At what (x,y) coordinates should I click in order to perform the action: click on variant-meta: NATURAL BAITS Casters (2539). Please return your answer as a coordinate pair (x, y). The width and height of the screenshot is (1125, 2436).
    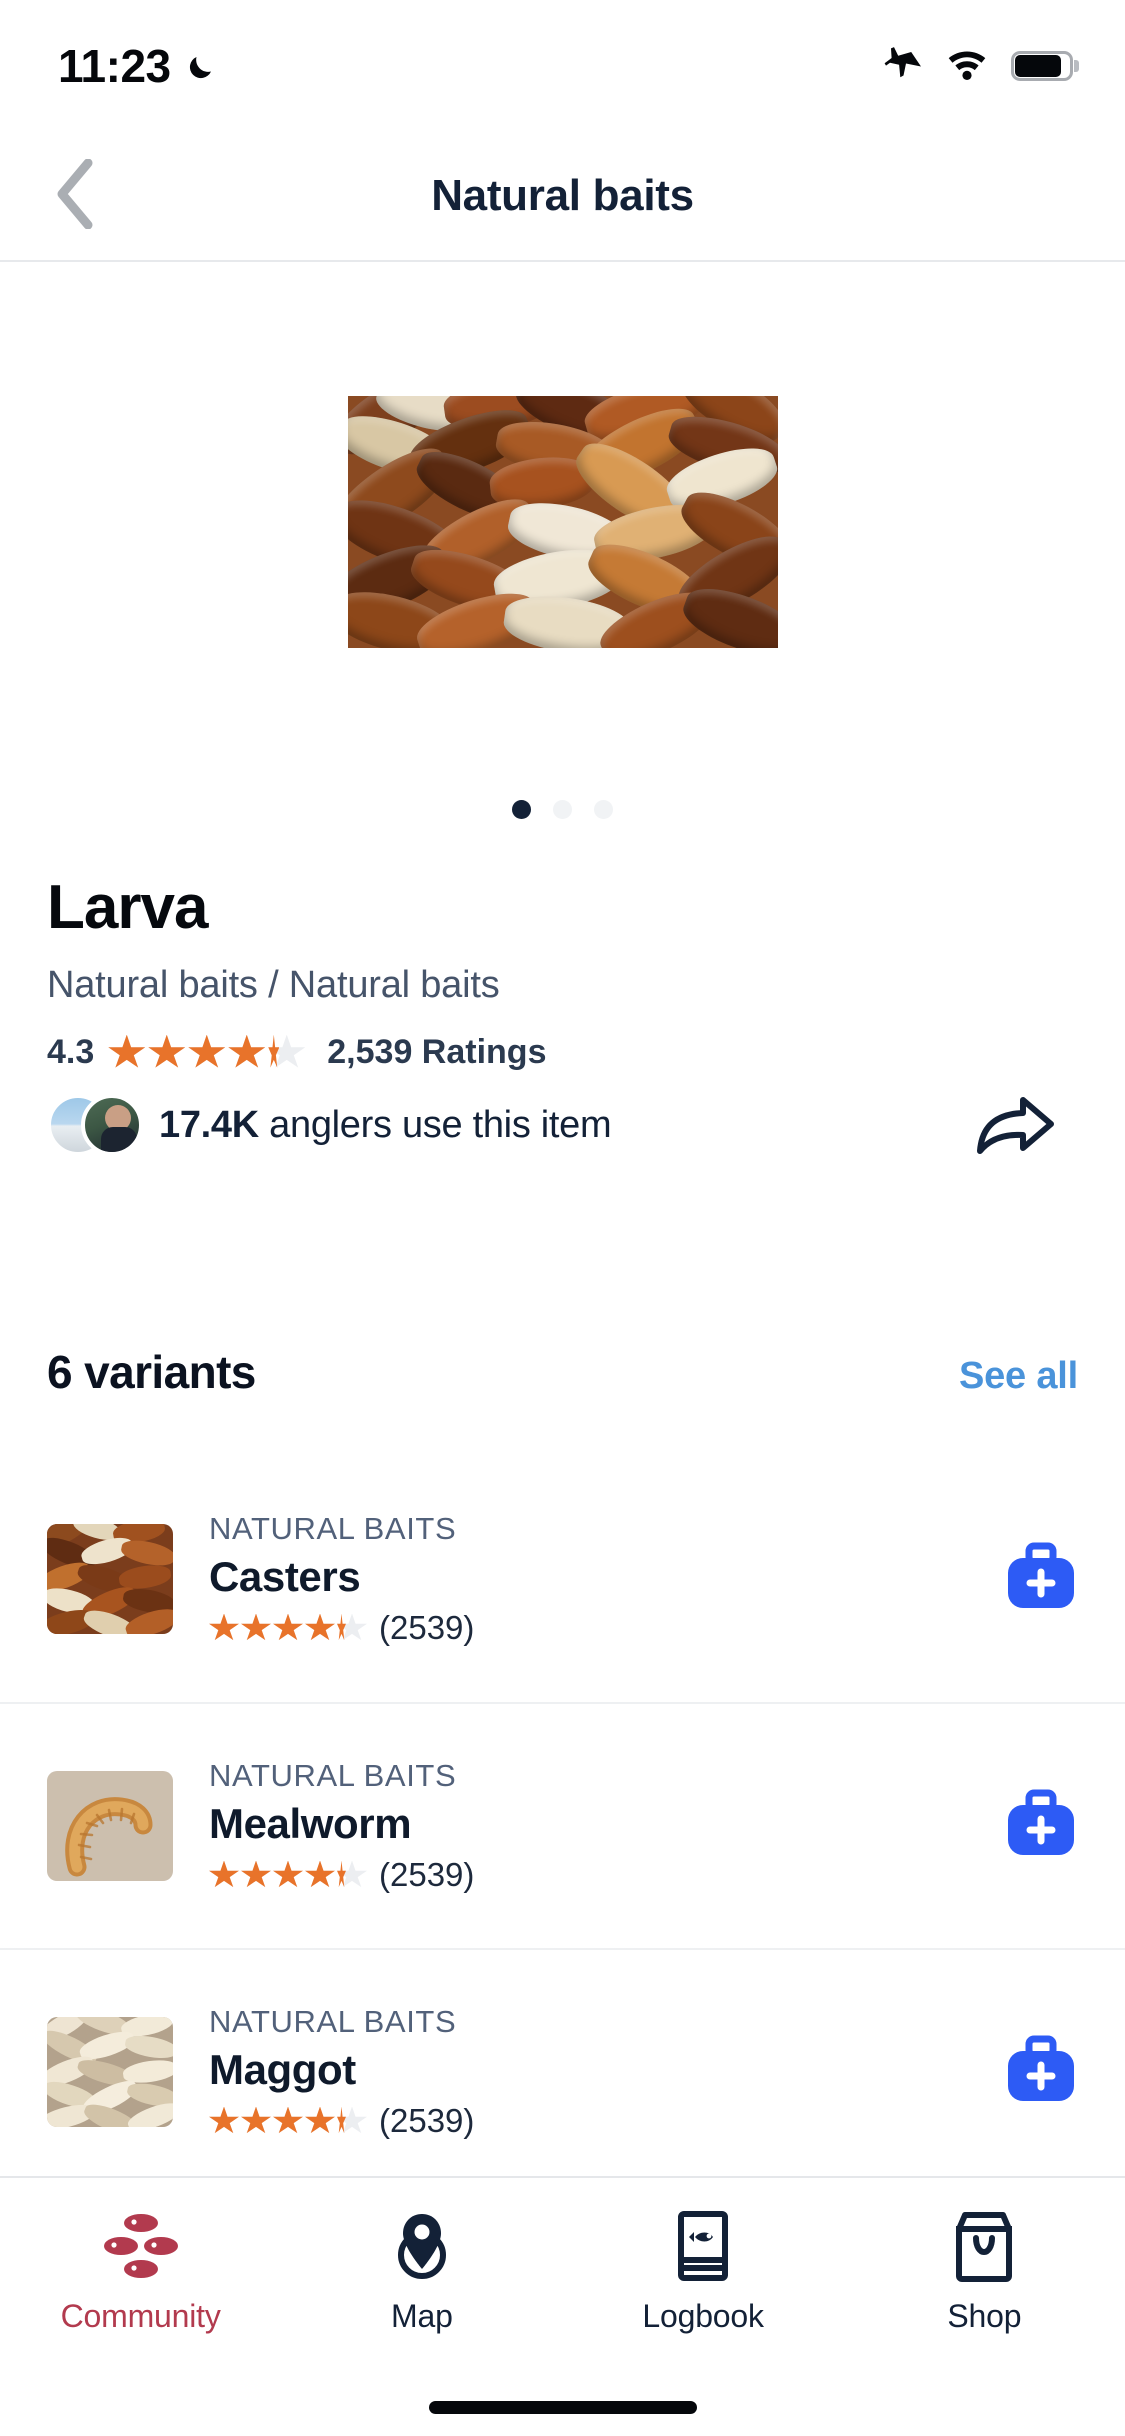
    Looking at the image, I should click on (606, 1579).